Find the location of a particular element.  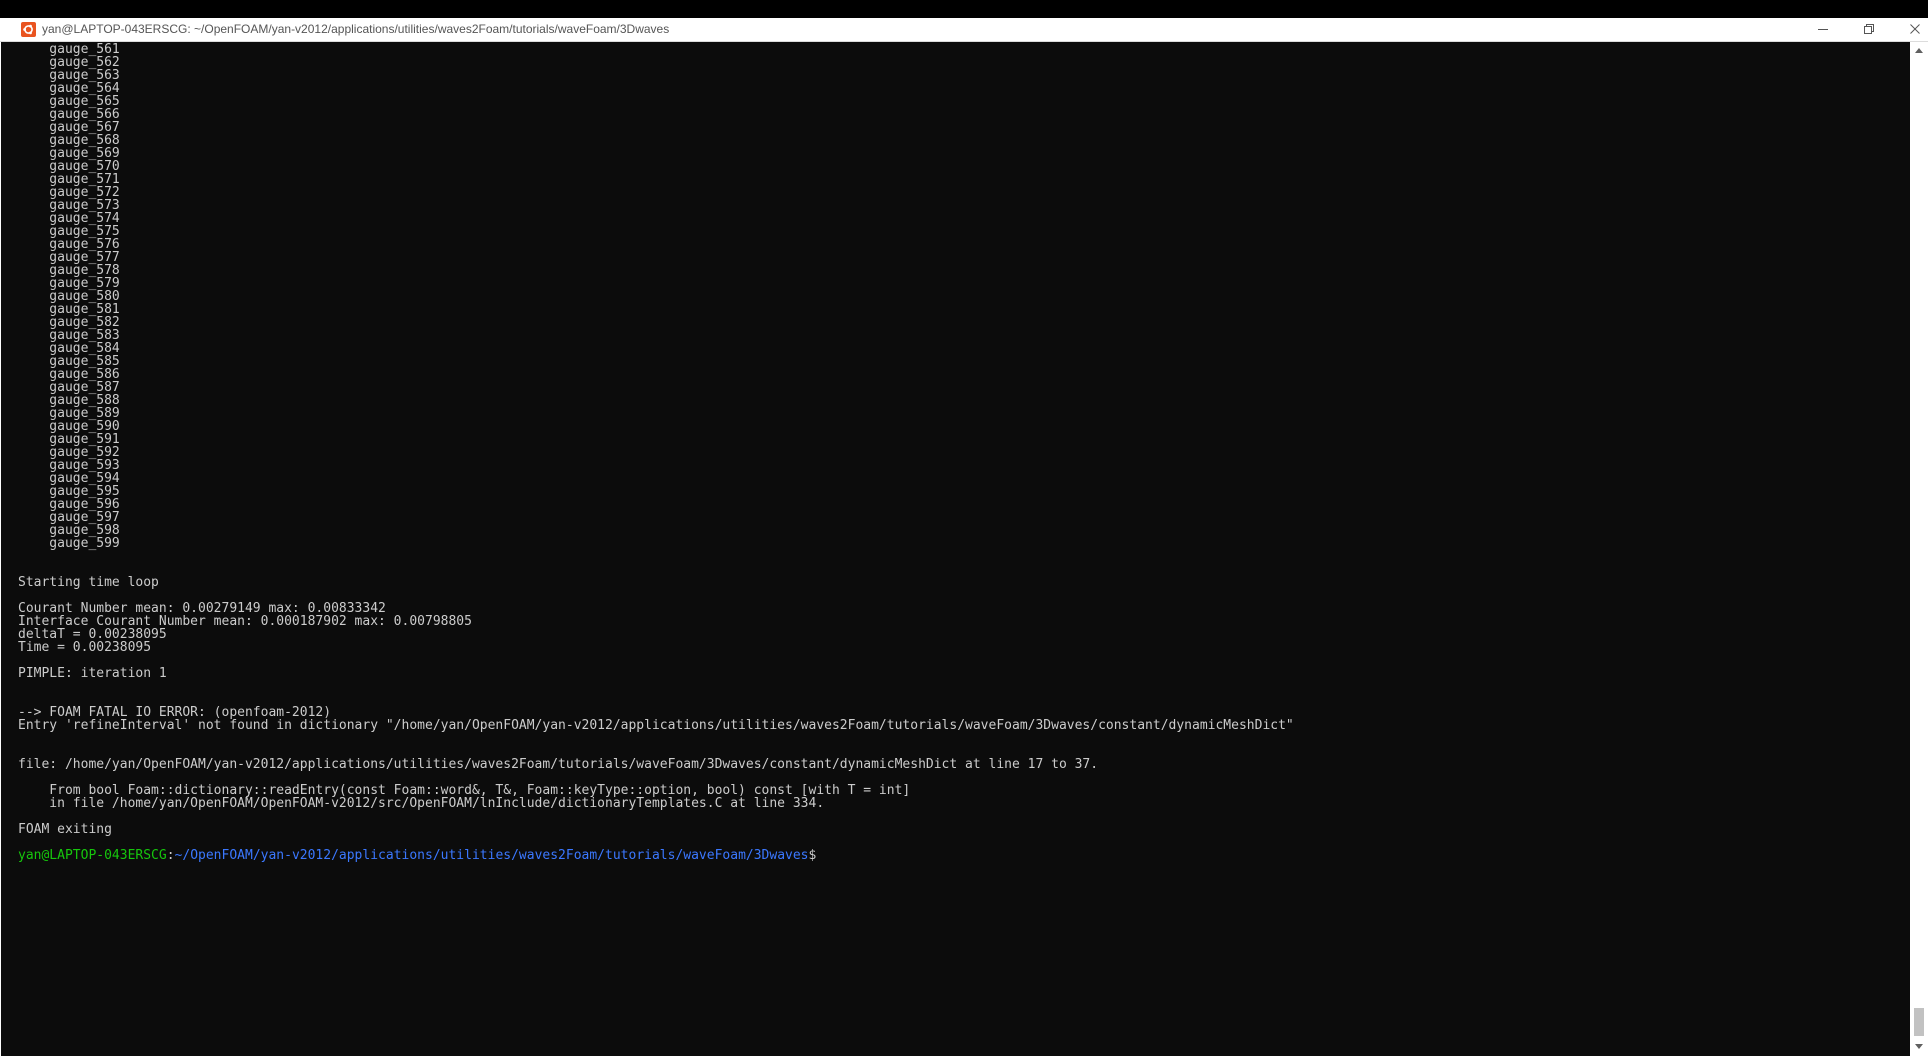

restore-button is located at coordinates (1869, 29).